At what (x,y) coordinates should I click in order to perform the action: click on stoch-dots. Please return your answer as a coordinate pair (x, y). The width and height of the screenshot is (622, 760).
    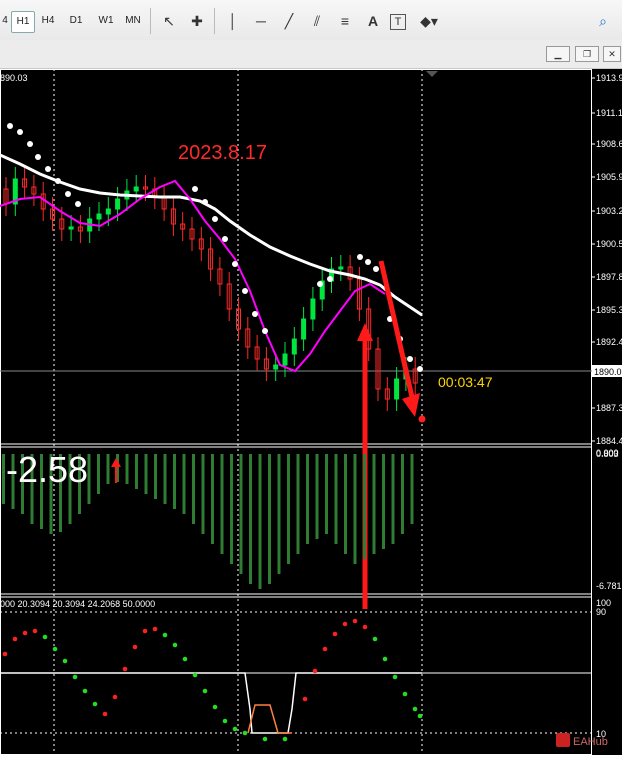
    Looking at the image, I should click on (212, 680).